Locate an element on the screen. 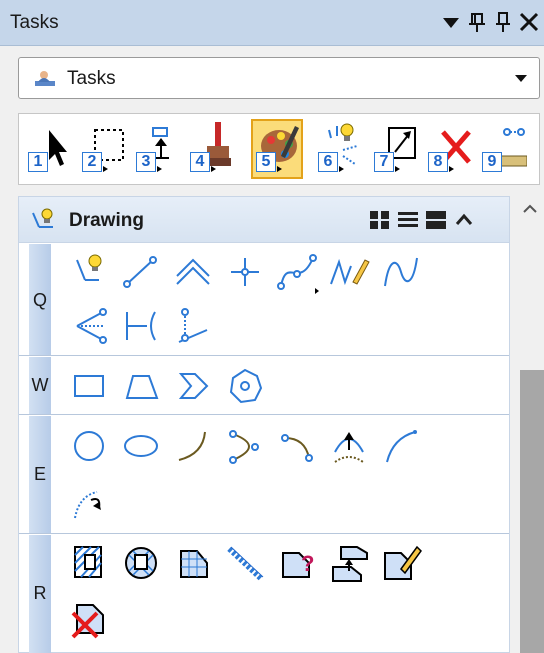 The width and height of the screenshot is (544, 653). place-half-ellipse-icon is located at coordinates (245, 446).